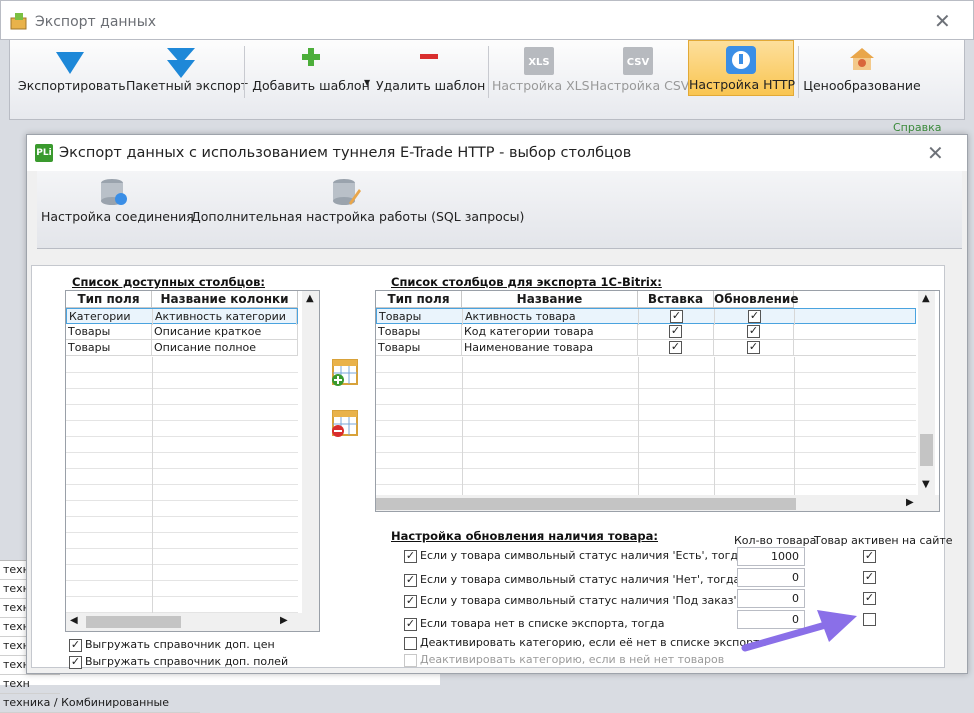 This screenshot has height=713, width=974. What do you see at coordinates (869, 556) in the screenshot?
I see `status-yes-active-checkbox: ✓` at bounding box center [869, 556].